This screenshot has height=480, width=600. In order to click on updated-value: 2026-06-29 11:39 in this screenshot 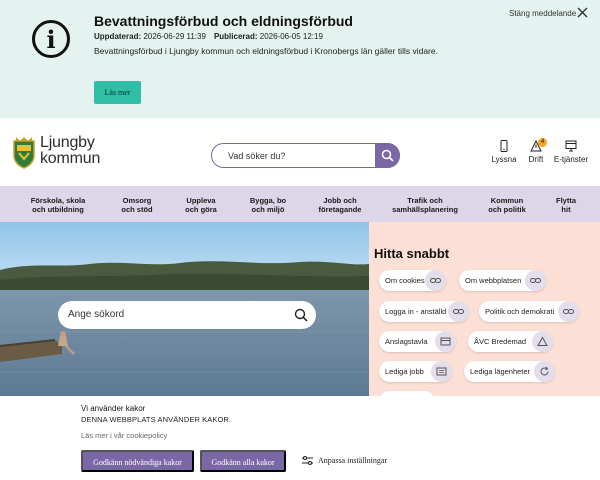, I will do `click(174, 36)`.